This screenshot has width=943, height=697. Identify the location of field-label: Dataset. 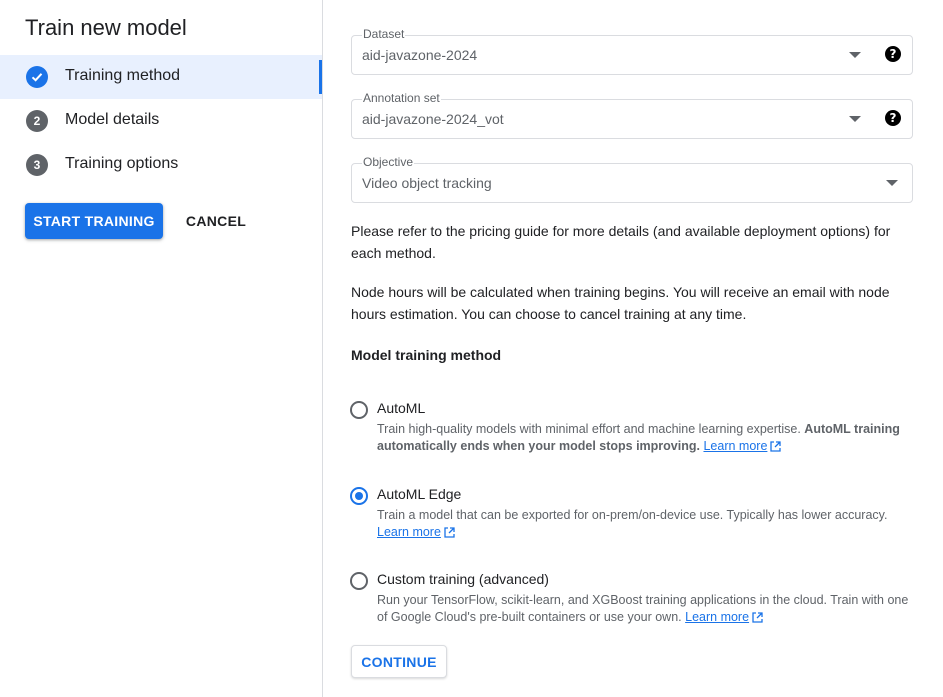
(384, 34).